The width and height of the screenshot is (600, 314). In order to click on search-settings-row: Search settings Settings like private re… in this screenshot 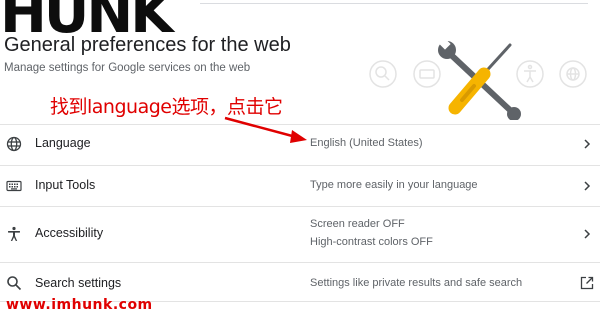, I will do `click(300, 282)`.